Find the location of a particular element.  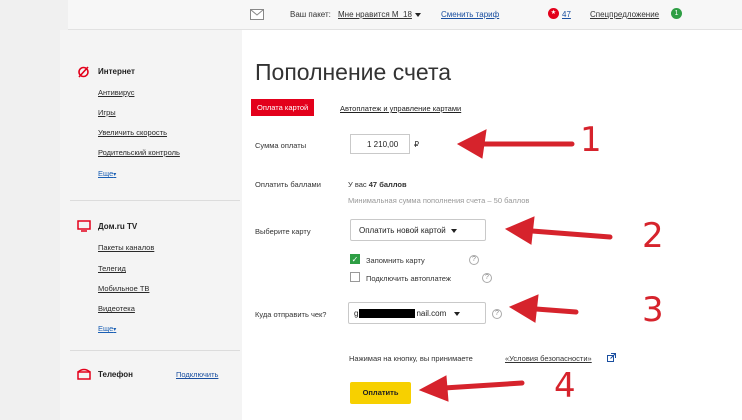

arrow-4-head is located at coordinates (433, 388).